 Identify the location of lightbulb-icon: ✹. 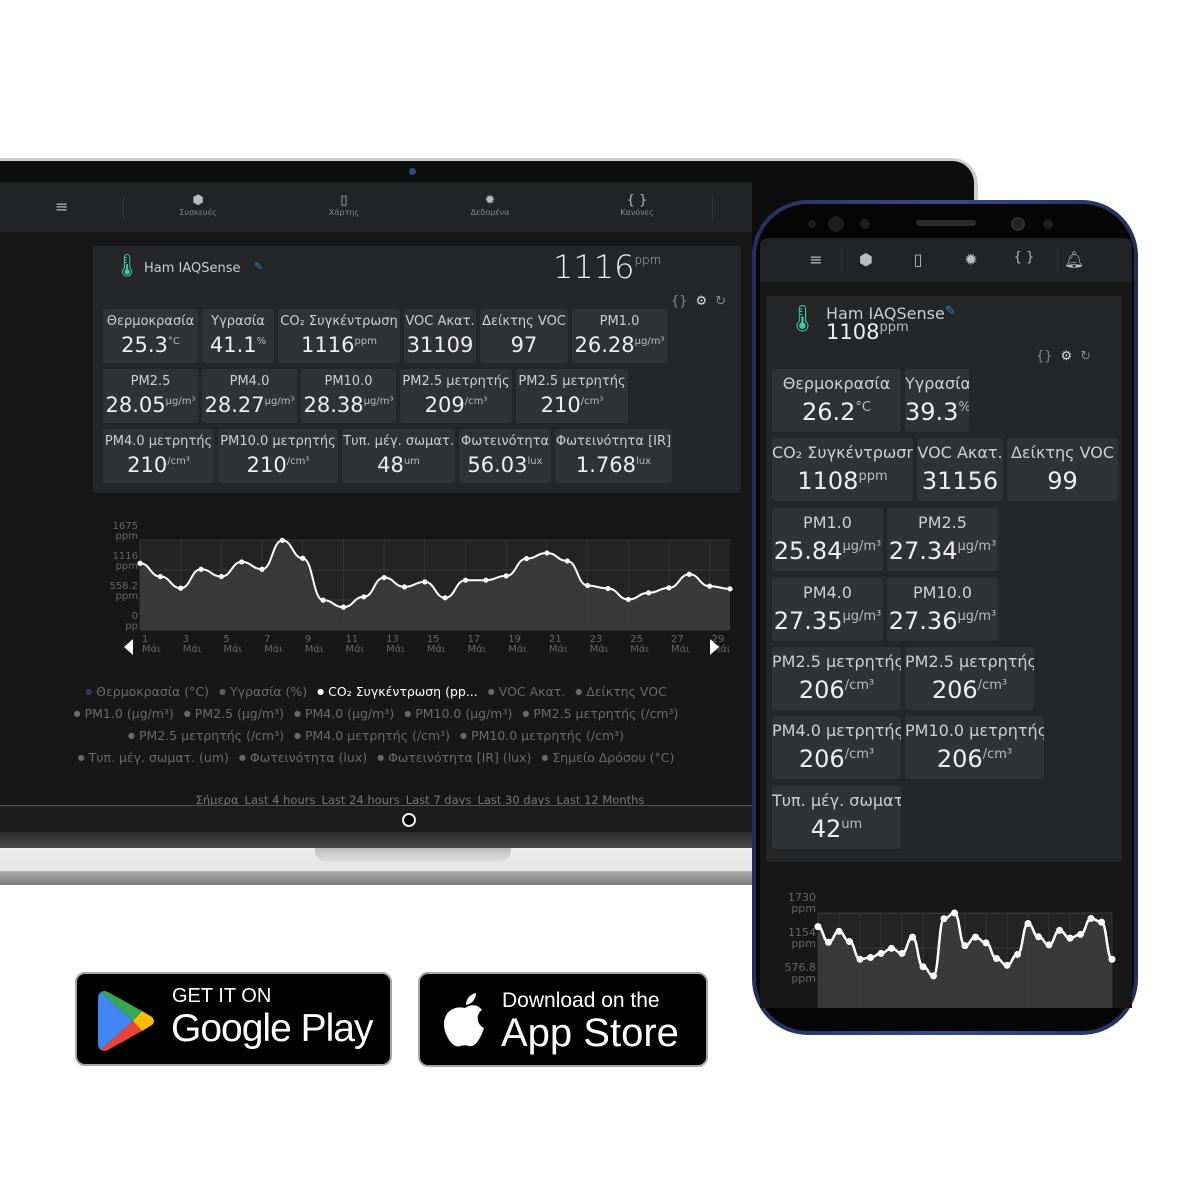
(971, 259).